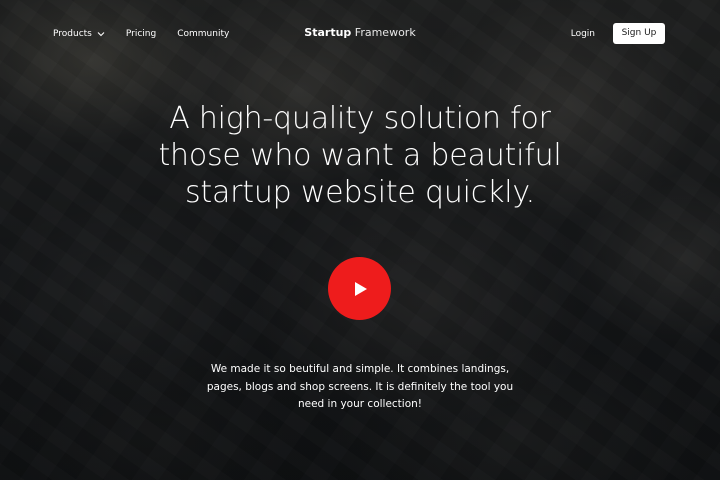 Image resolution: width=720 pixels, height=480 pixels. What do you see at coordinates (385, 32) in the screenshot?
I see `brand-name-light: Framework` at bounding box center [385, 32].